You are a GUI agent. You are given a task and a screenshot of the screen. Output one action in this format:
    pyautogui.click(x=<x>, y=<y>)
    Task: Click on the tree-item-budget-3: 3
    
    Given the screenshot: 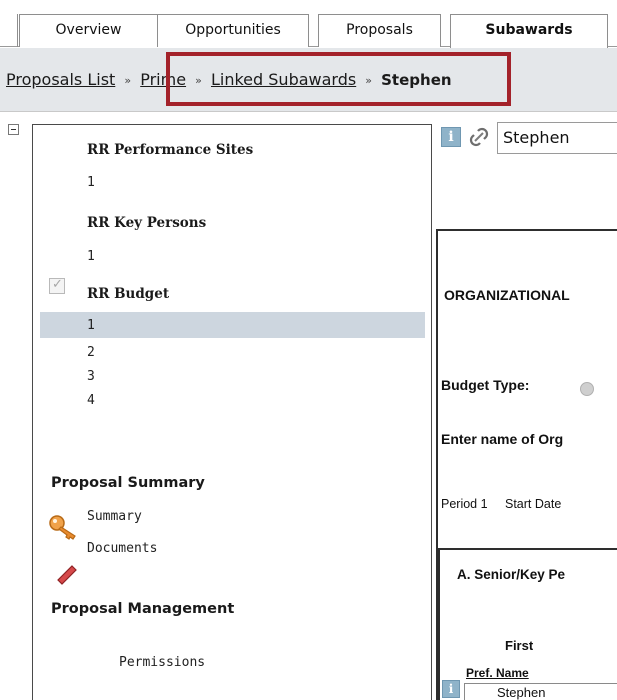 What is the action you would take?
    pyautogui.click(x=91, y=376)
    